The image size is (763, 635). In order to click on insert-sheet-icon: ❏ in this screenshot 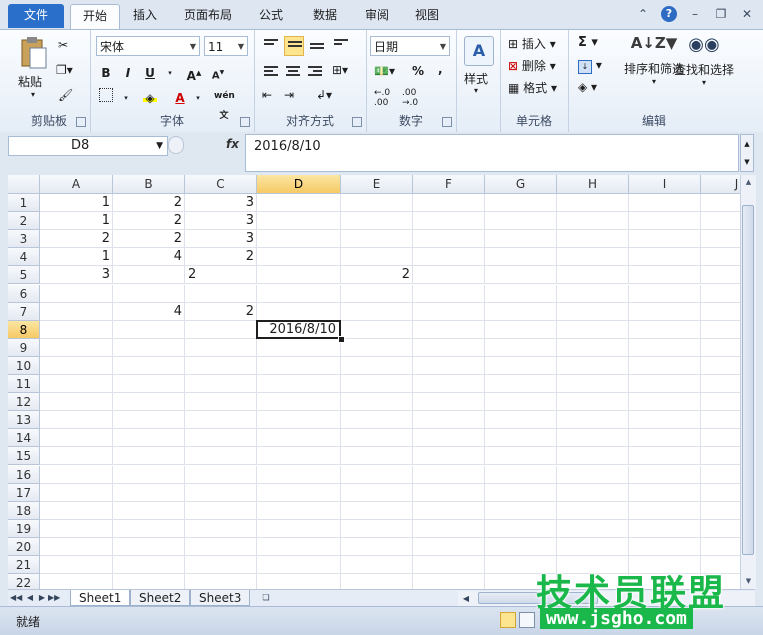, I will do `click(266, 598)`.